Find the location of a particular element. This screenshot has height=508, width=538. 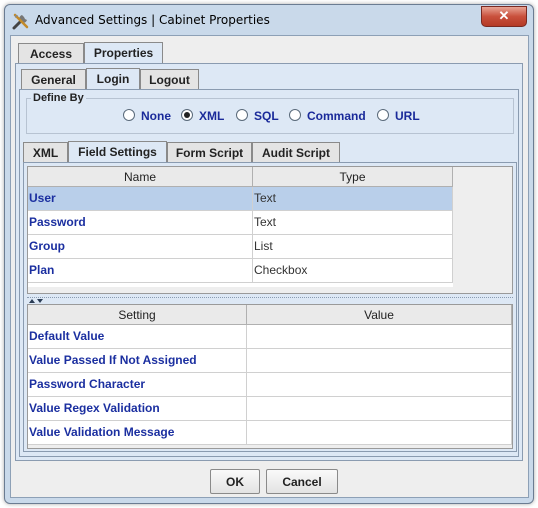

tab-xml: XML is located at coordinates (45, 152).